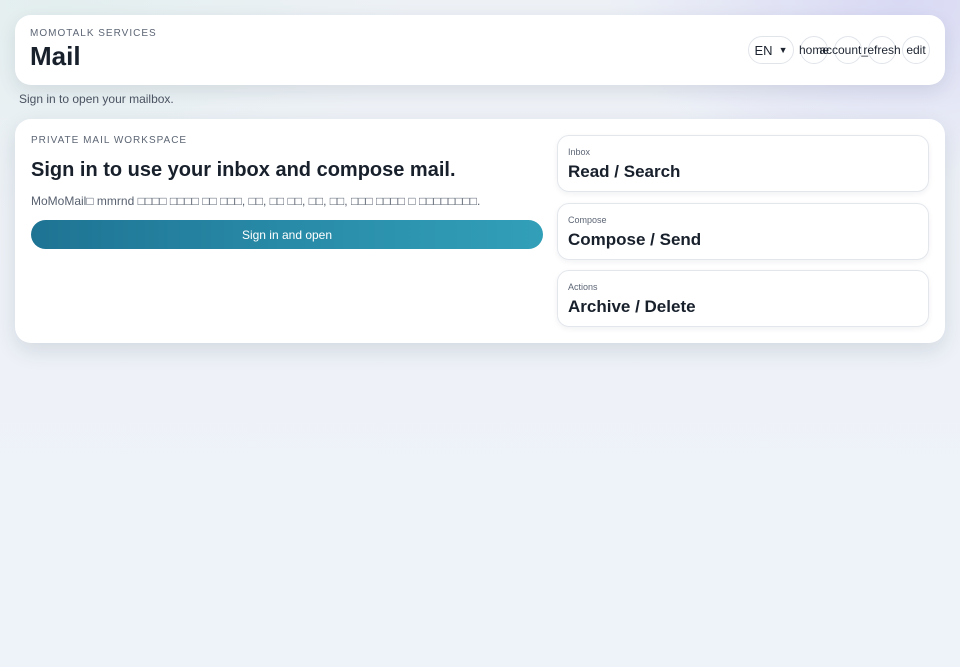 This screenshot has height=667, width=960. I want to click on edit-button: edit, so click(916, 50).